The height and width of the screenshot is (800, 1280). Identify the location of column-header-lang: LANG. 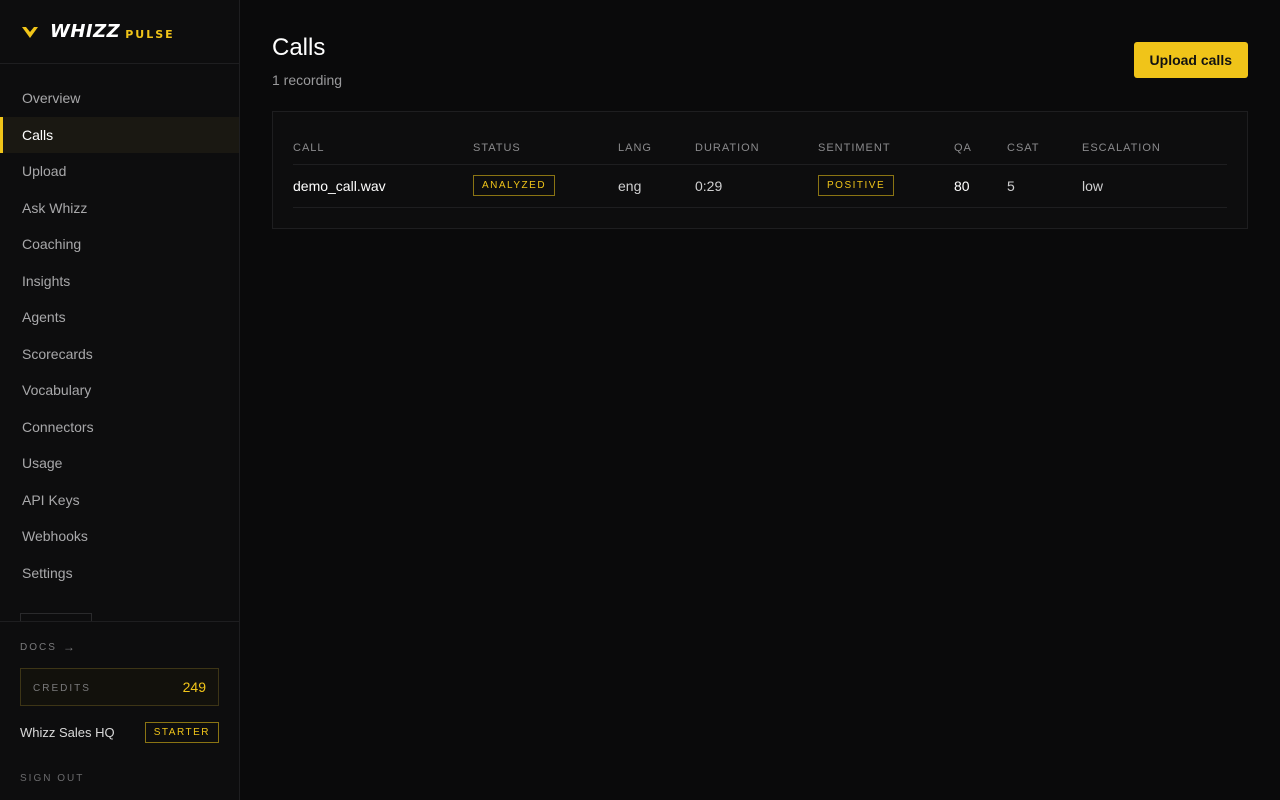
(656, 148).